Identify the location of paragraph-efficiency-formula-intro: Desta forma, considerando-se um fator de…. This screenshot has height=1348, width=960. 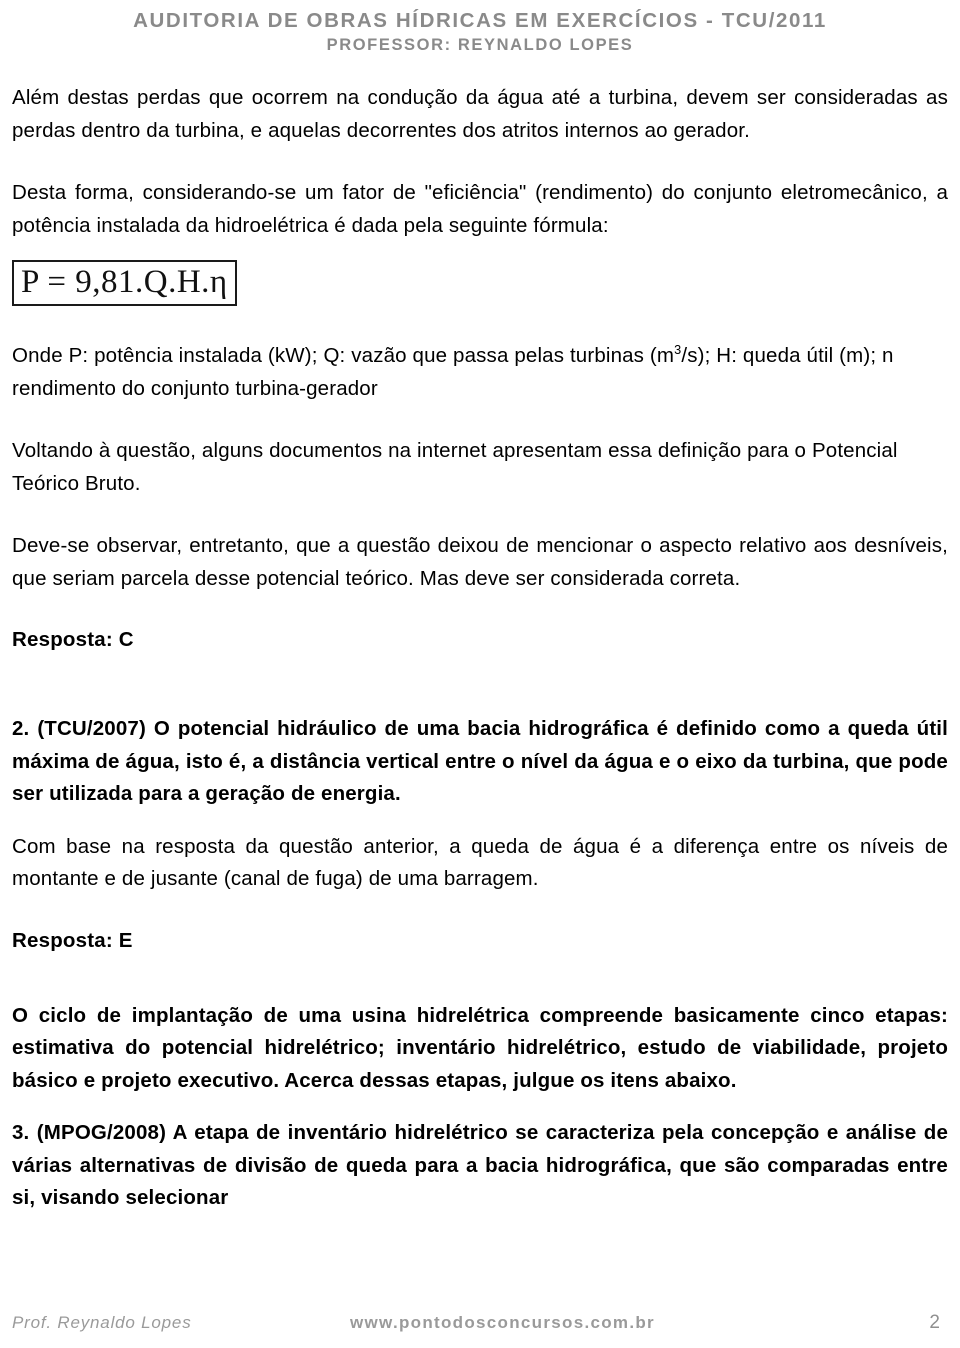
(480, 209).